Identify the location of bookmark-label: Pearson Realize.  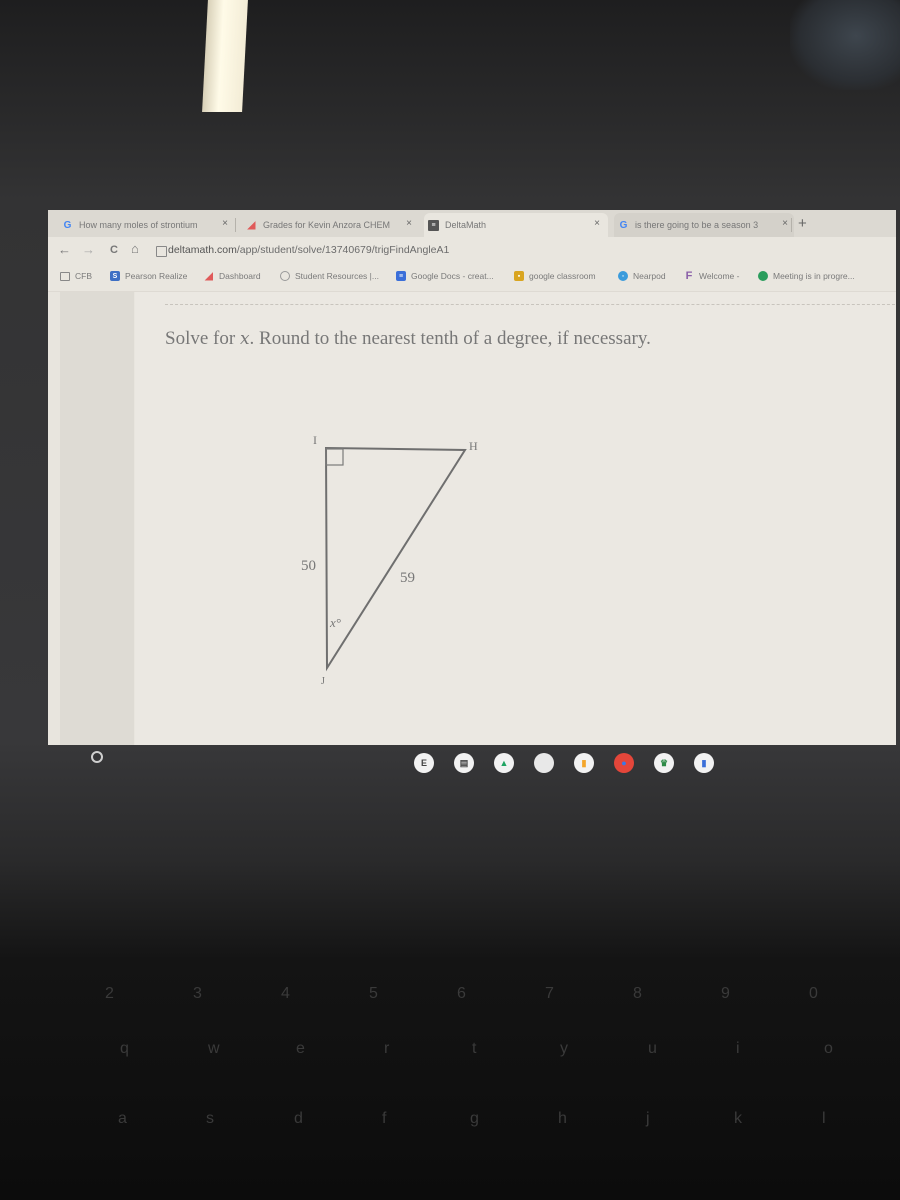
(156, 276).